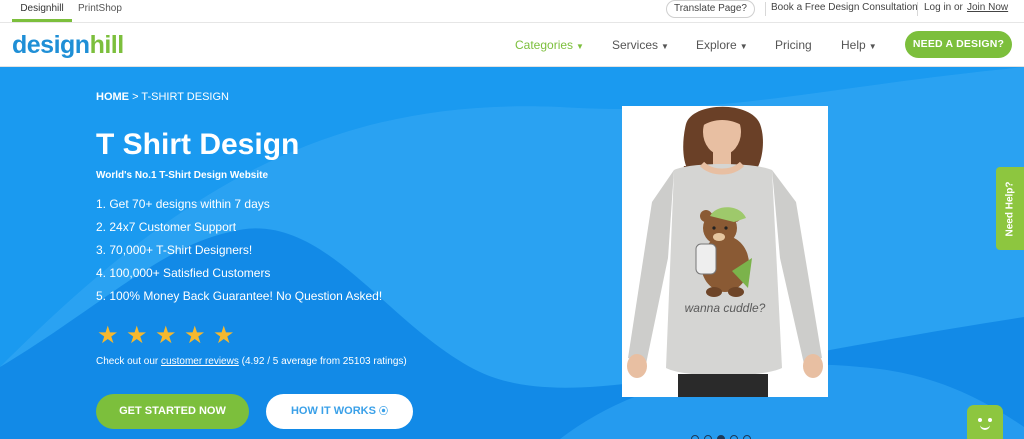 Image resolution: width=1024 pixels, height=439 pixels. I want to click on nav-item-categories: Categories ▼, so click(549, 45).